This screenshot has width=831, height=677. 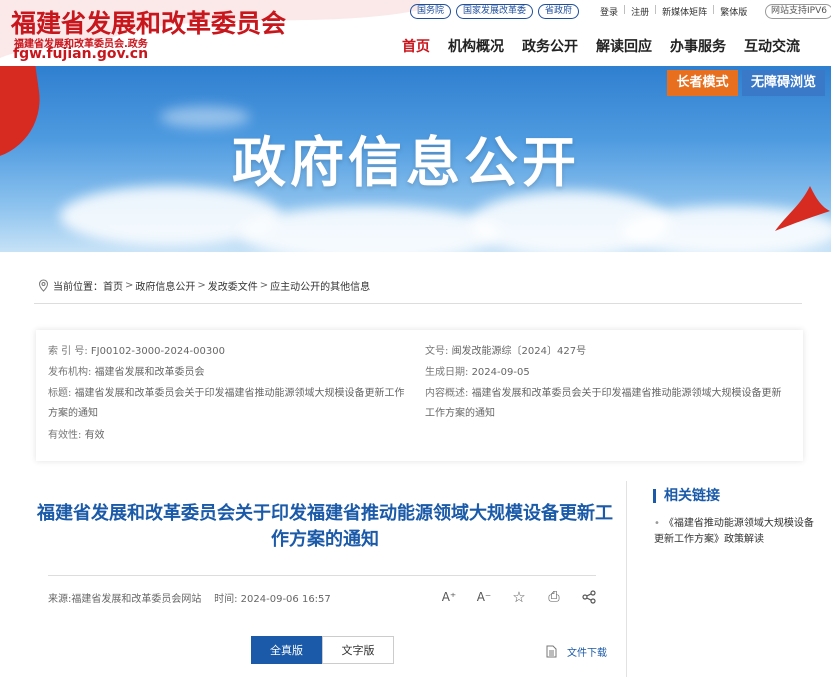 I want to click on favorite-icon: ☆, so click(x=519, y=597).